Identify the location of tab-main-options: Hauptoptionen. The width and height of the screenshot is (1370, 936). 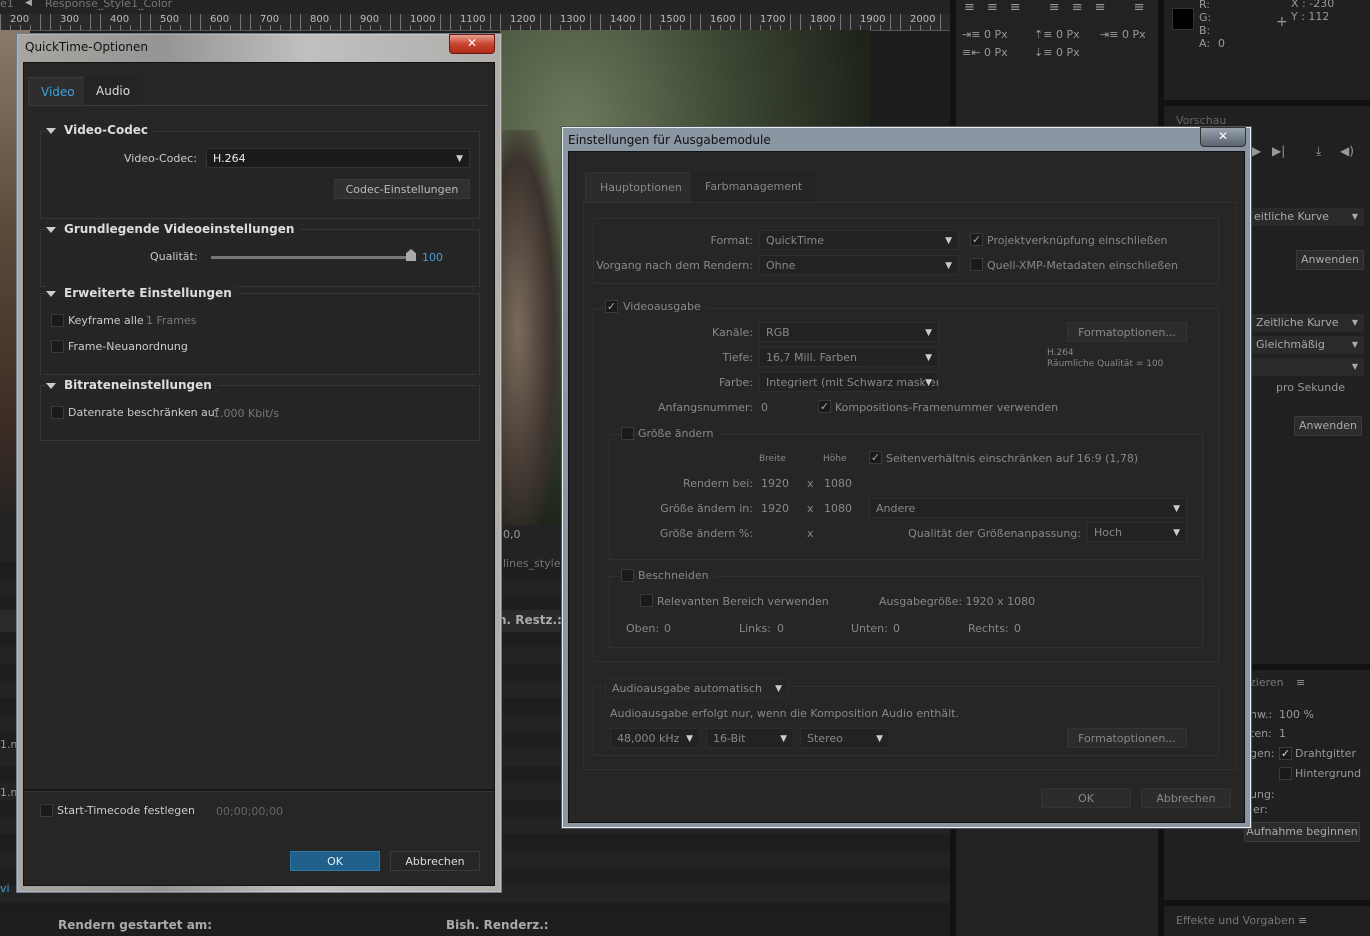
(641, 187).